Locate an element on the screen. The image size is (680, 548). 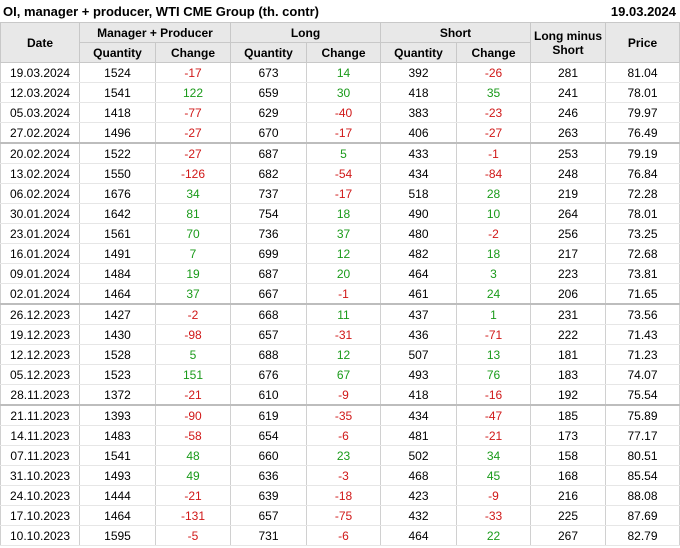
cell-mp-quantity: 1464 is located at coordinates (117, 515).